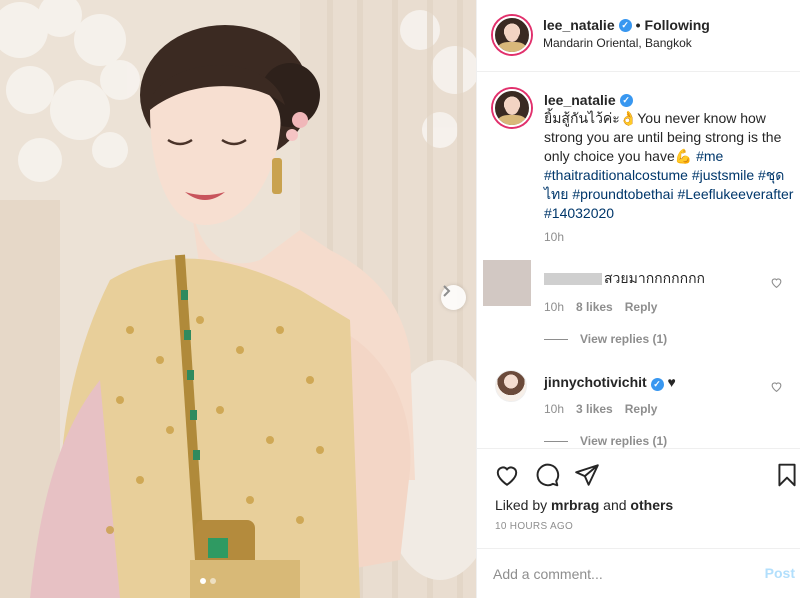 The height and width of the screenshot is (598, 800). Describe the element at coordinates (615, 505) in the screenshot. I see `likes-and: and` at that location.